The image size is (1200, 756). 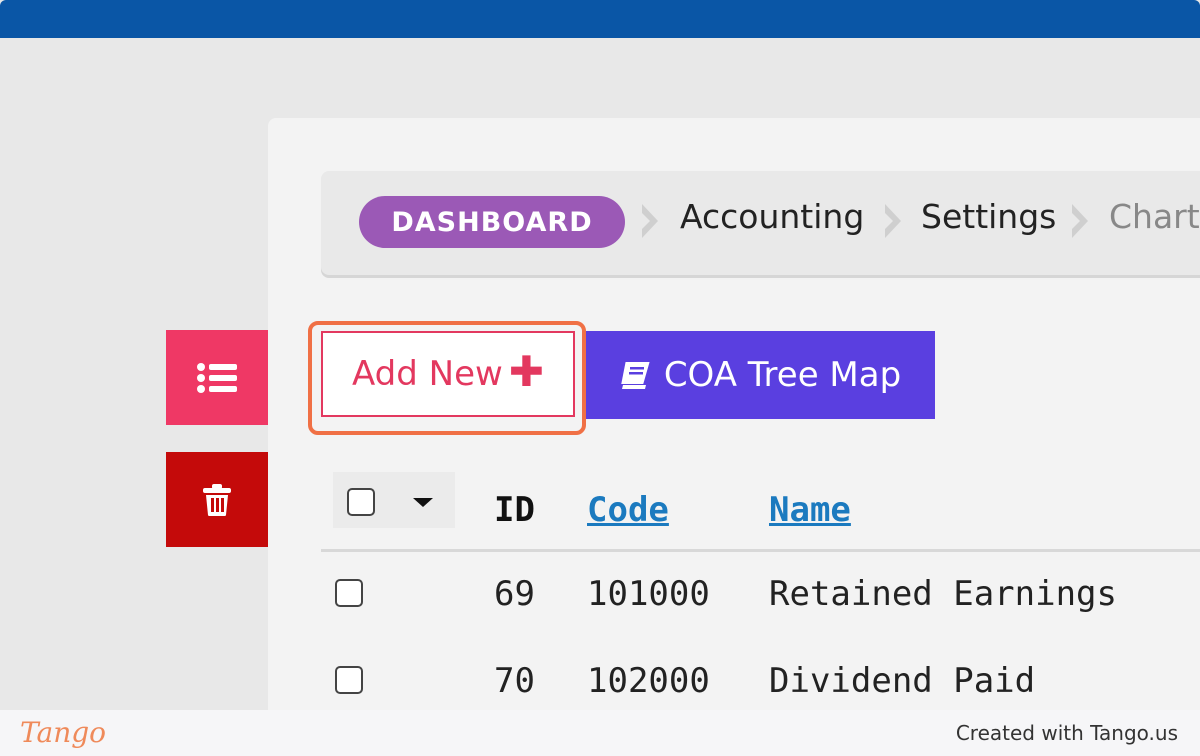 What do you see at coordinates (514, 681) in the screenshot?
I see `row-id: 70` at bounding box center [514, 681].